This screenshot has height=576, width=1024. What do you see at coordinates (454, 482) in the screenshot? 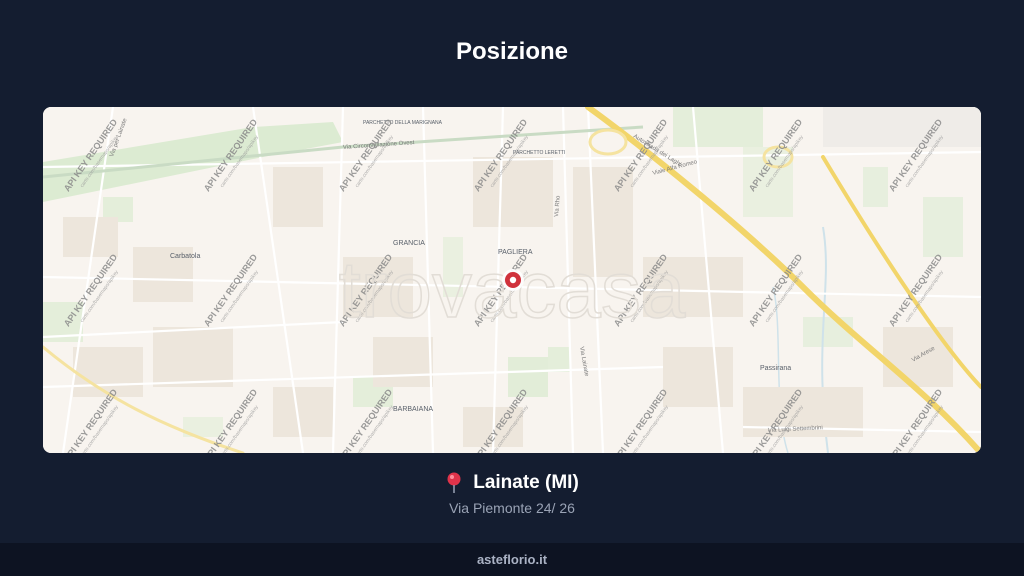
I see `pin-icon` at bounding box center [454, 482].